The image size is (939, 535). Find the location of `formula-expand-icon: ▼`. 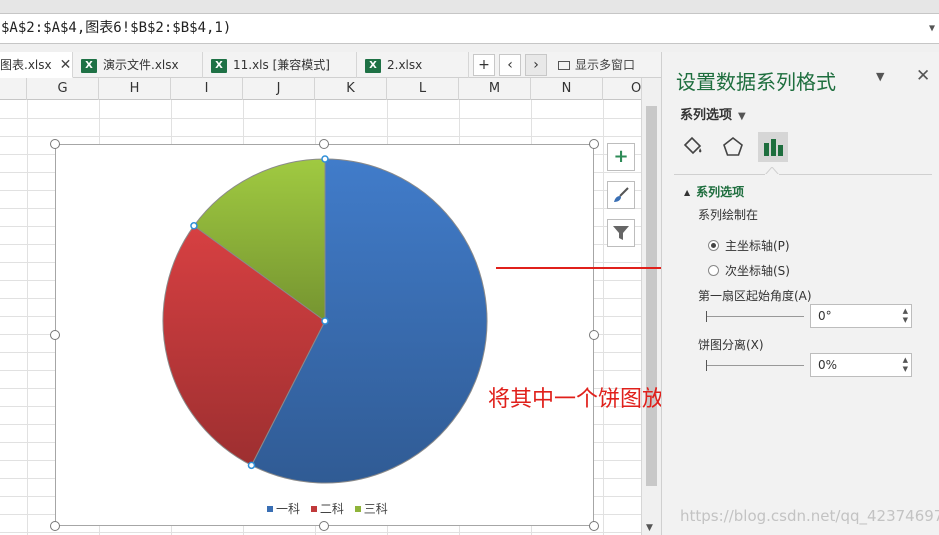

formula-expand-icon: ▼ is located at coordinates (932, 28).